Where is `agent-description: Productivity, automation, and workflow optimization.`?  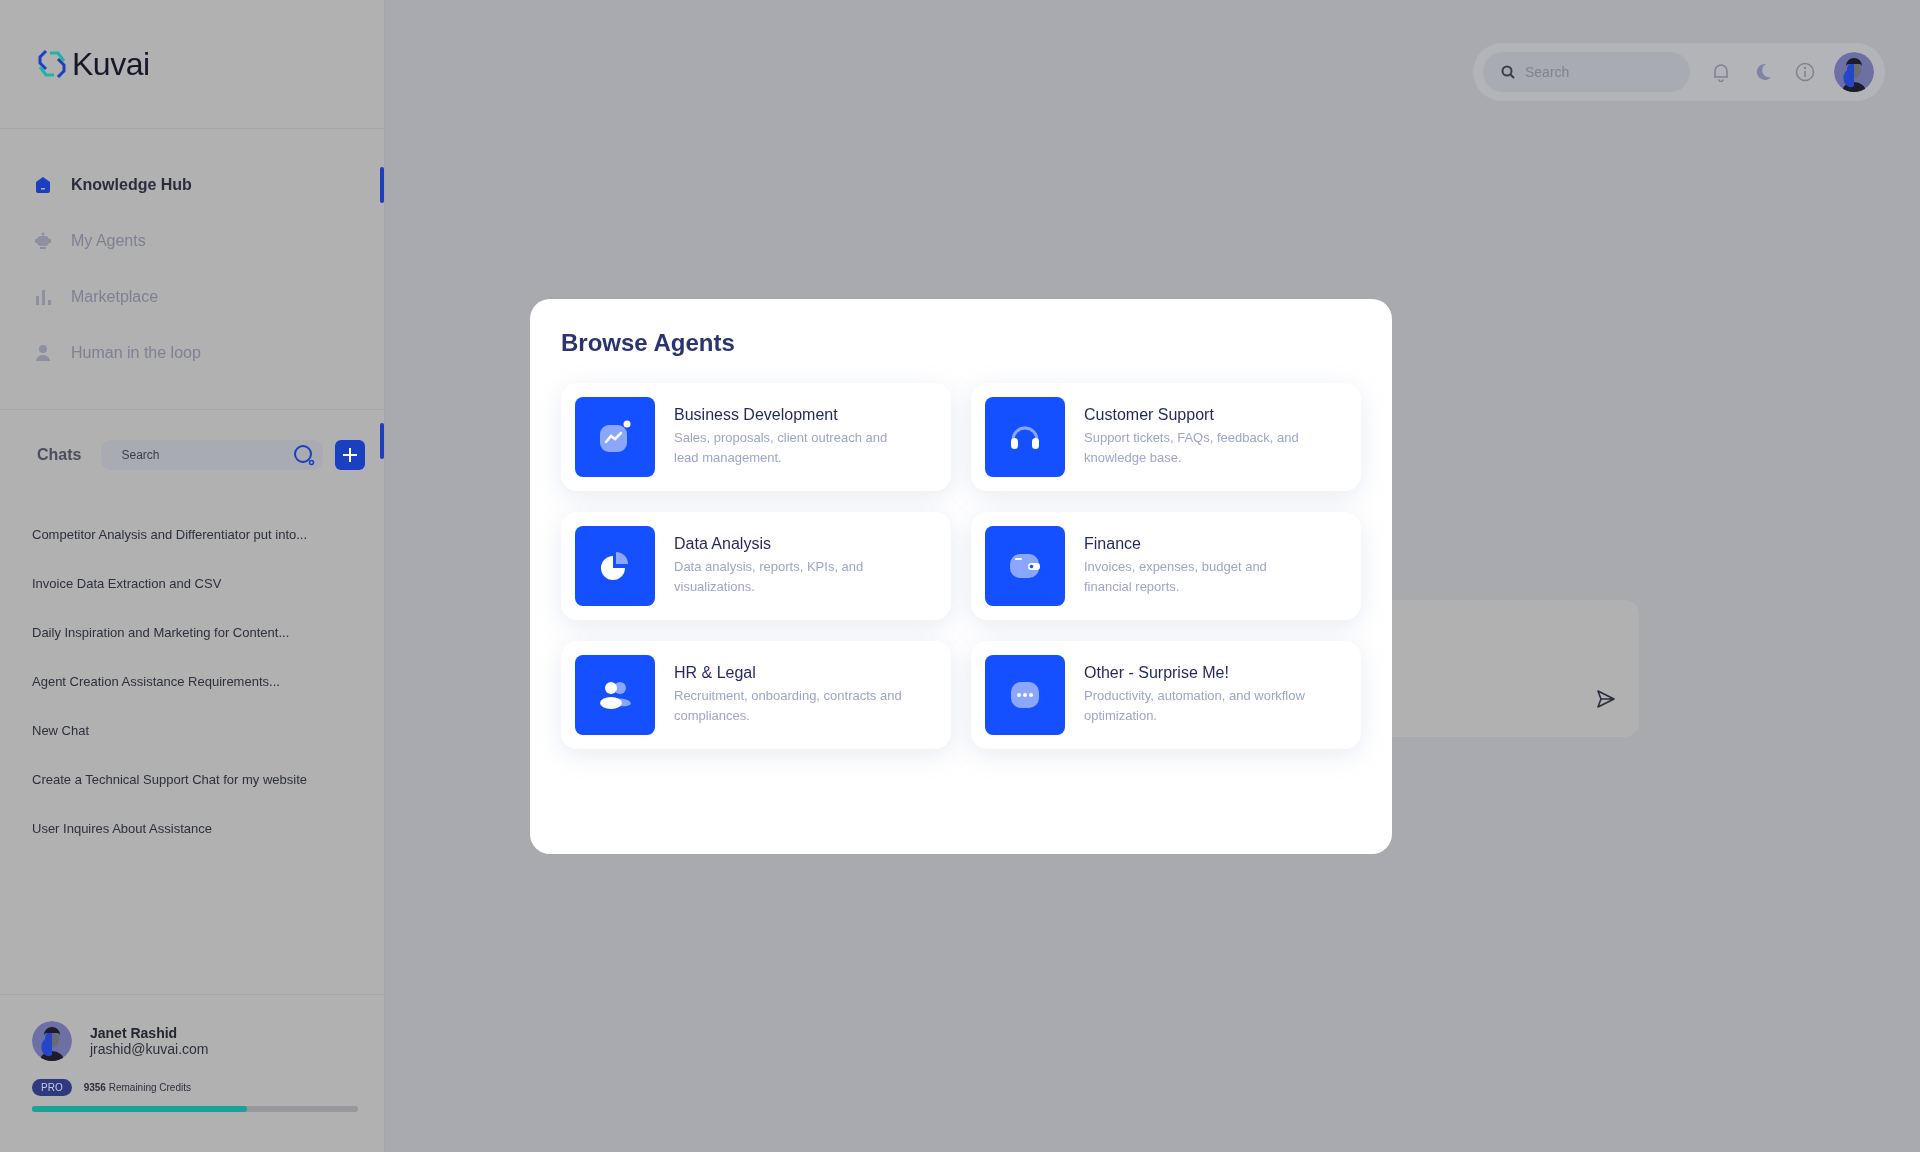
agent-description: Productivity, automation, and workflow optimization. is located at coordinates (1195, 706).